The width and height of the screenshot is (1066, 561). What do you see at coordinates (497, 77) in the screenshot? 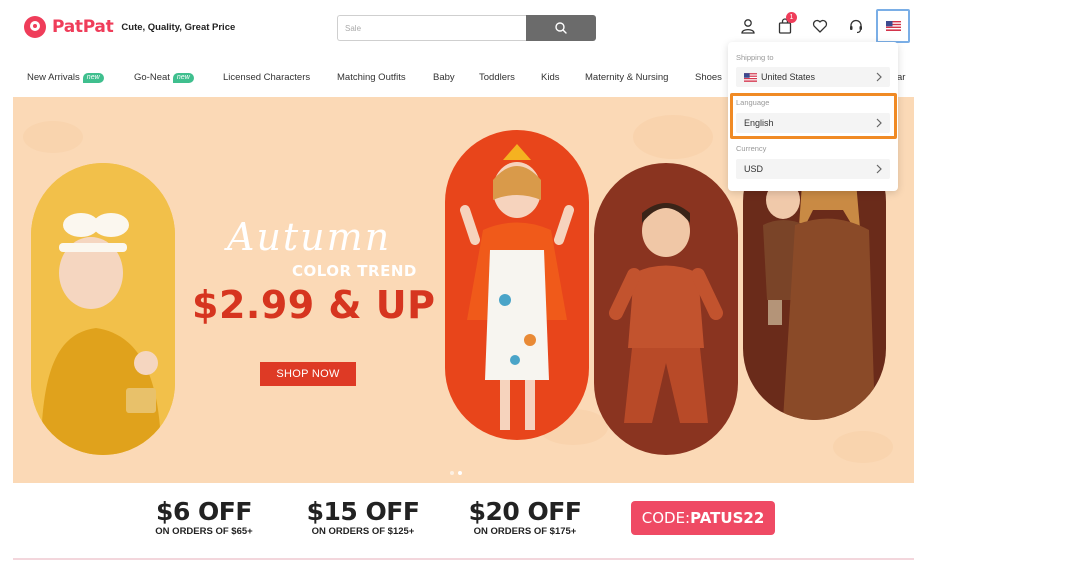
I see `nav-item-toddlers: Toddlers` at bounding box center [497, 77].